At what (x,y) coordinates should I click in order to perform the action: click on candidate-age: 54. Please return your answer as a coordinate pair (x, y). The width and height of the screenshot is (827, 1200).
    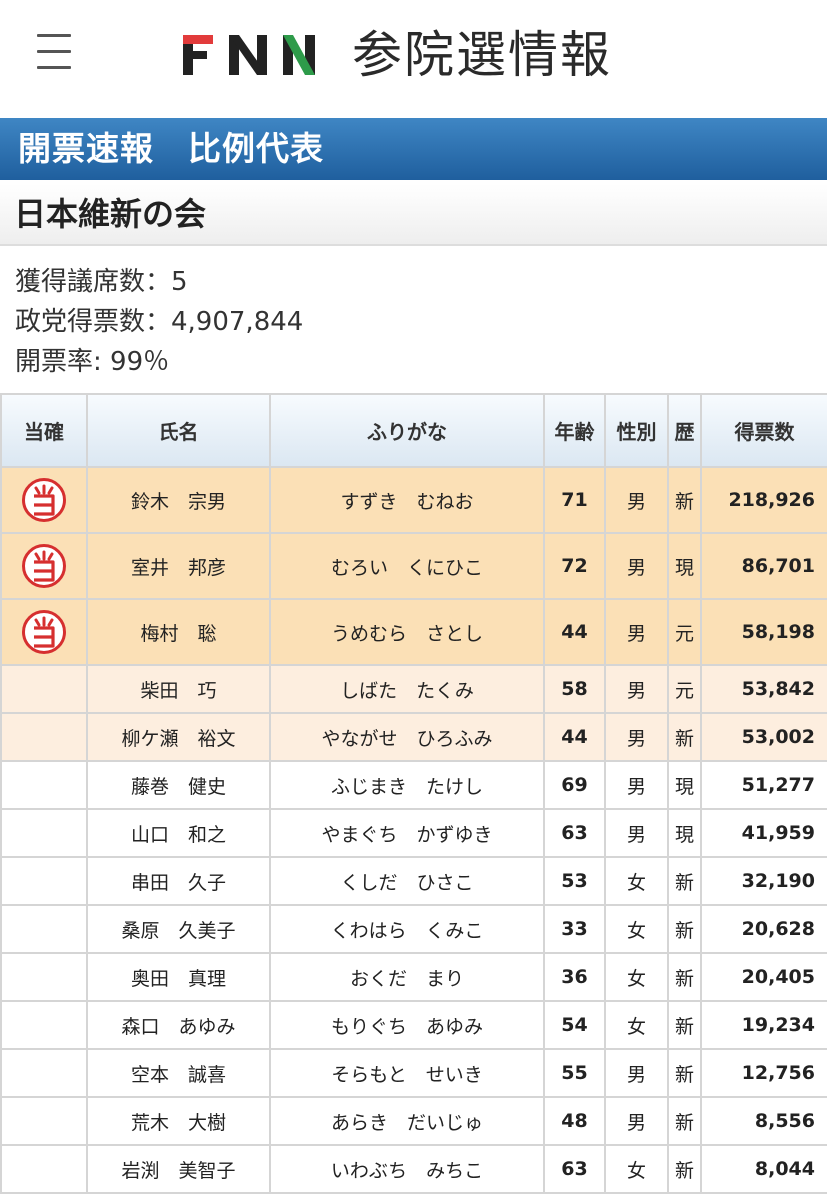
    Looking at the image, I should click on (574, 1025).